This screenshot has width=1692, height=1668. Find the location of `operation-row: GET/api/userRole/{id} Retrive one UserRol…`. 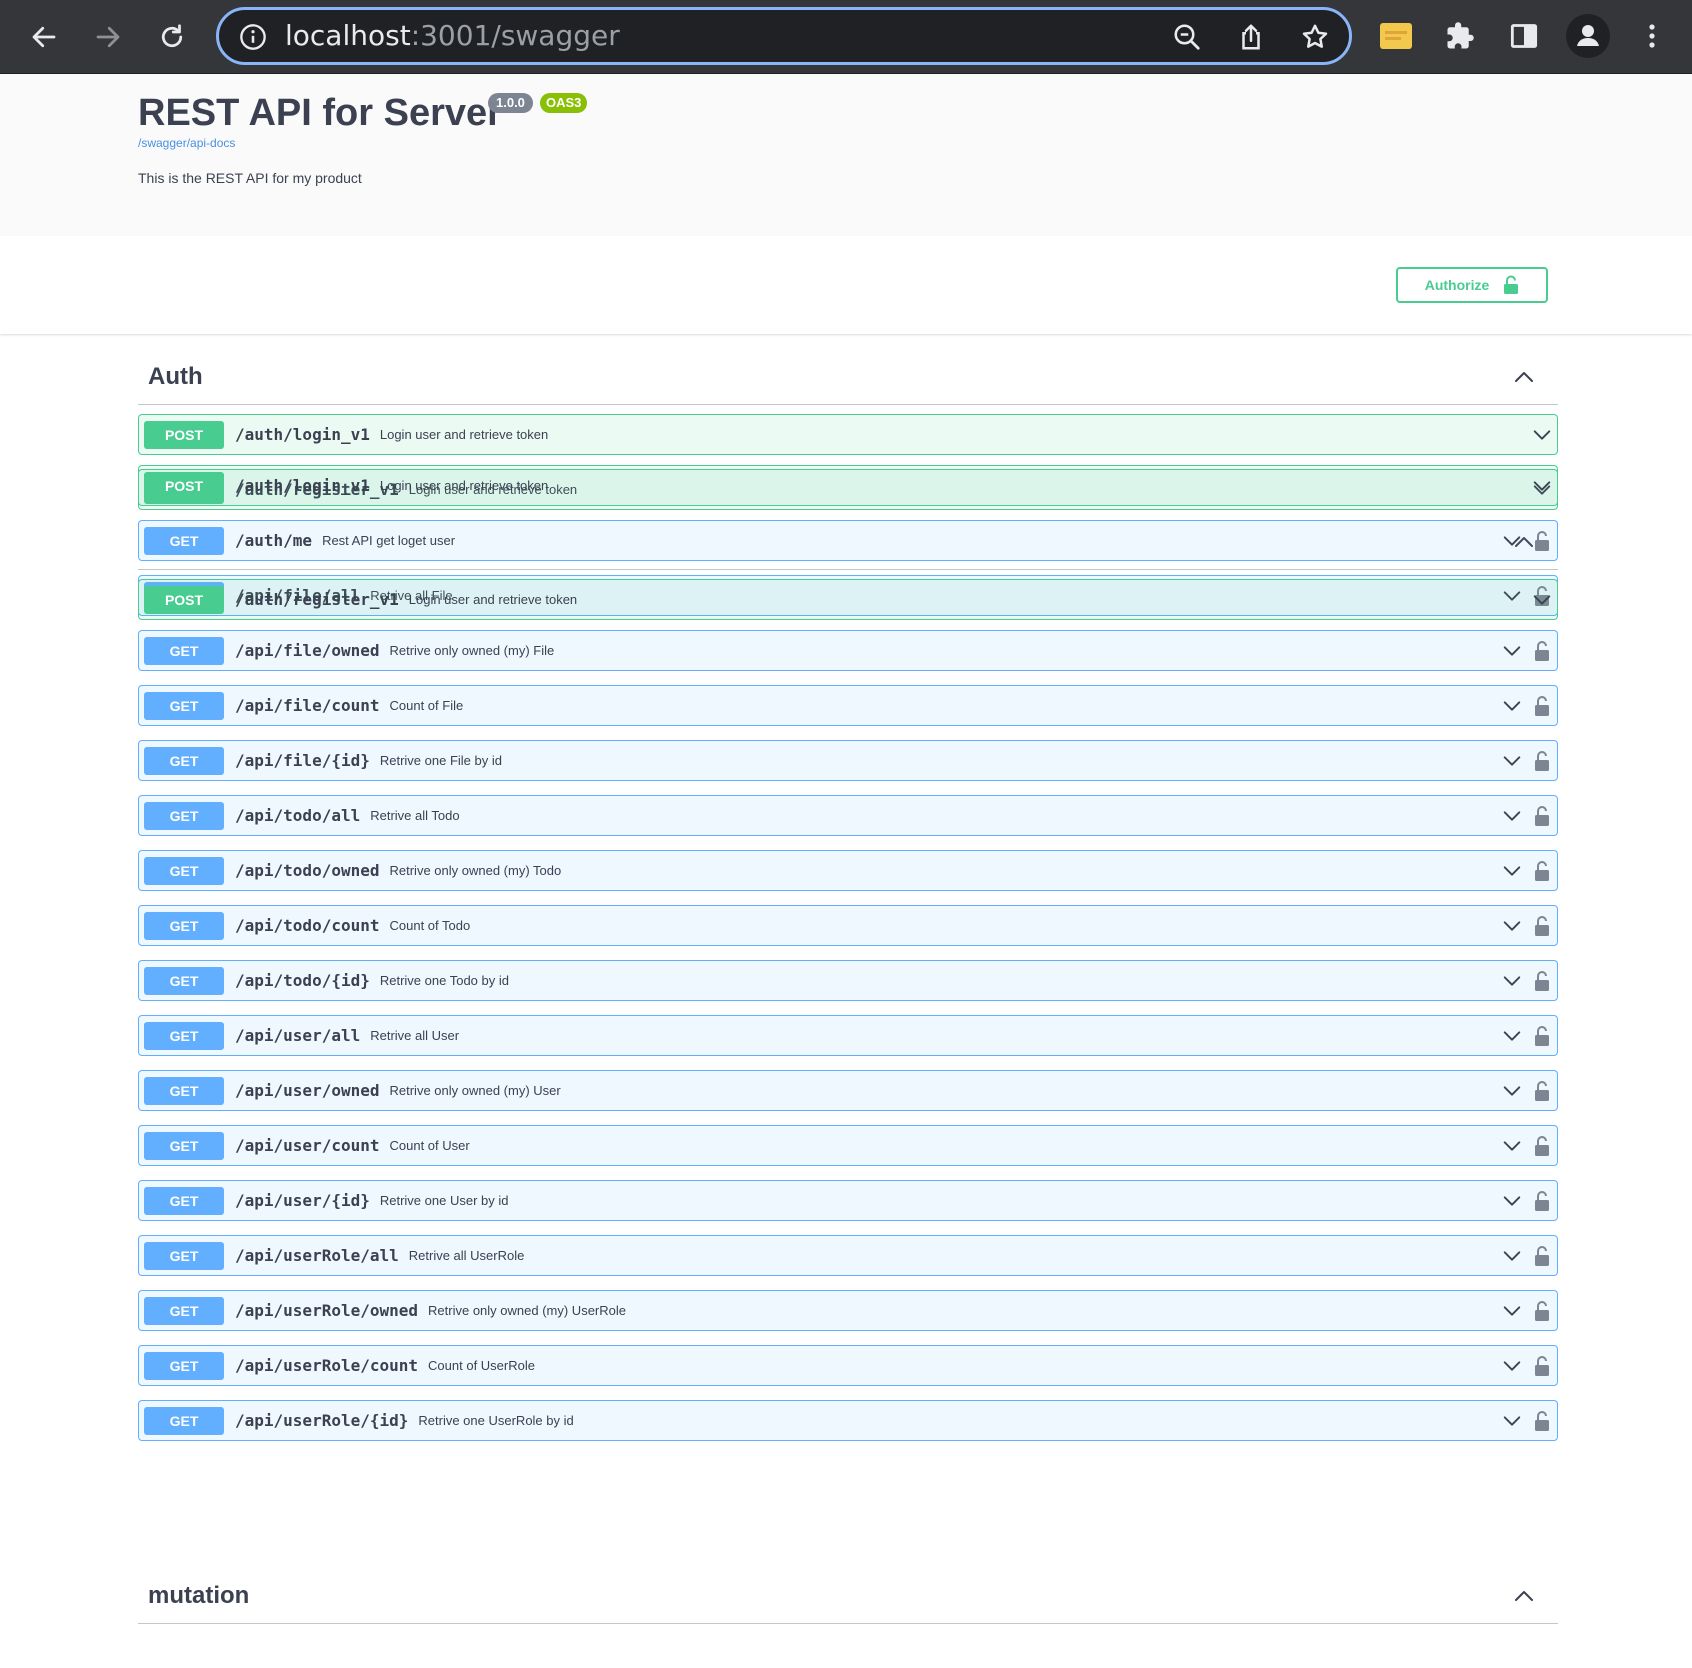

operation-row: GET/api/userRole/{id} Retrive one UserRol… is located at coordinates (848, 1420).